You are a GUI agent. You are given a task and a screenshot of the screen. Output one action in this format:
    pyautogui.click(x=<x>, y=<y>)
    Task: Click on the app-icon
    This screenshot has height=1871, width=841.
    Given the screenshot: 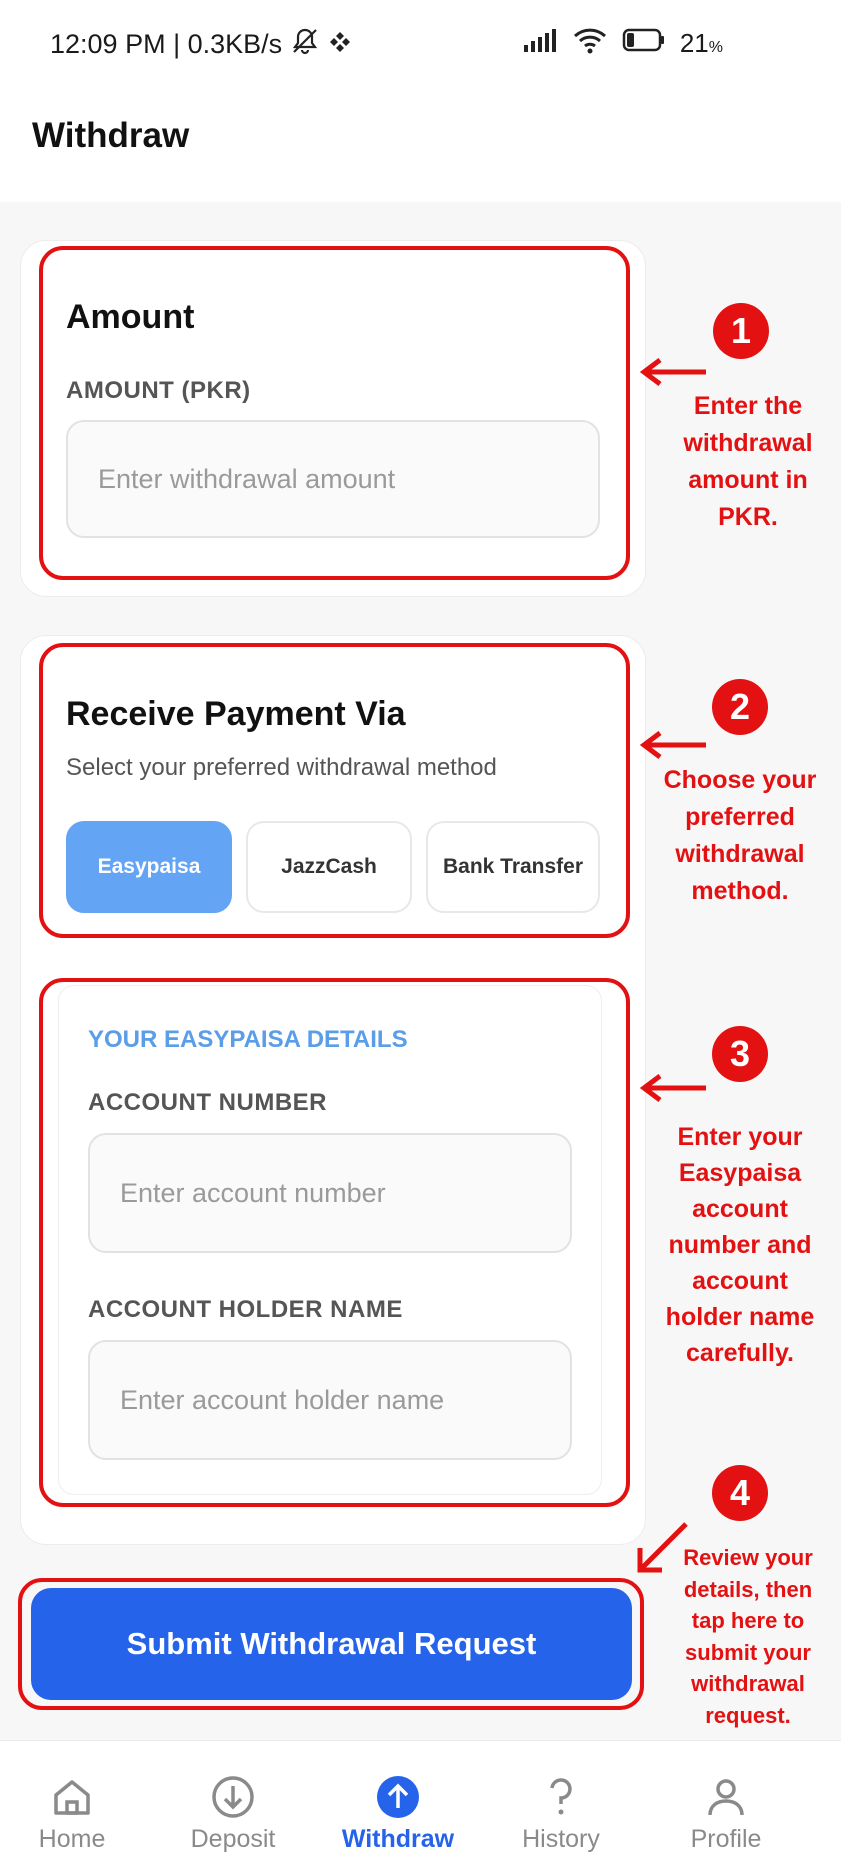 What is the action you would take?
    pyautogui.click(x=340, y=44)
    